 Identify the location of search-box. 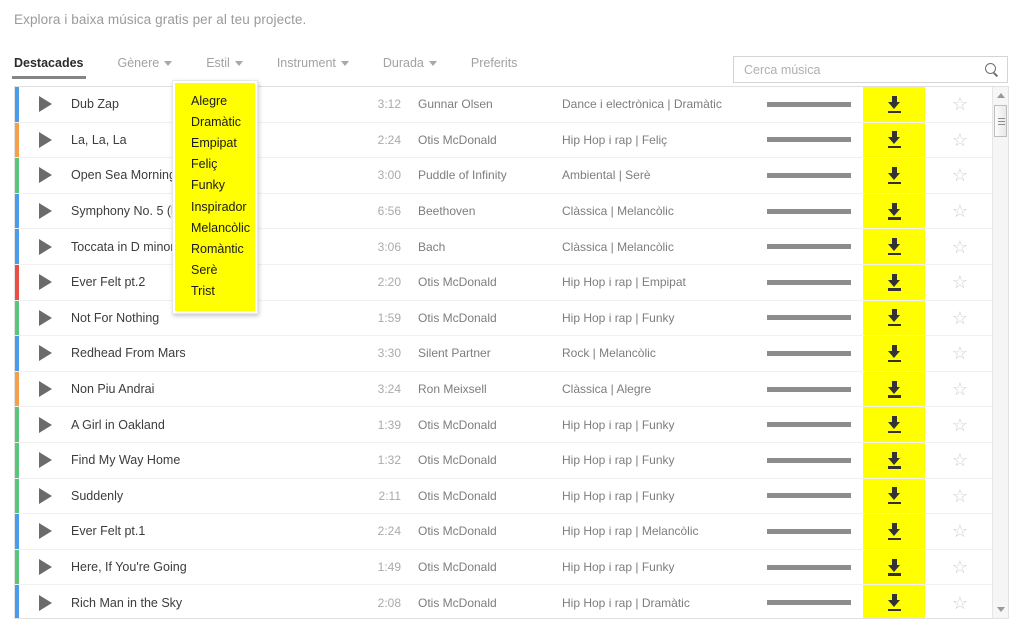
(870, 69).